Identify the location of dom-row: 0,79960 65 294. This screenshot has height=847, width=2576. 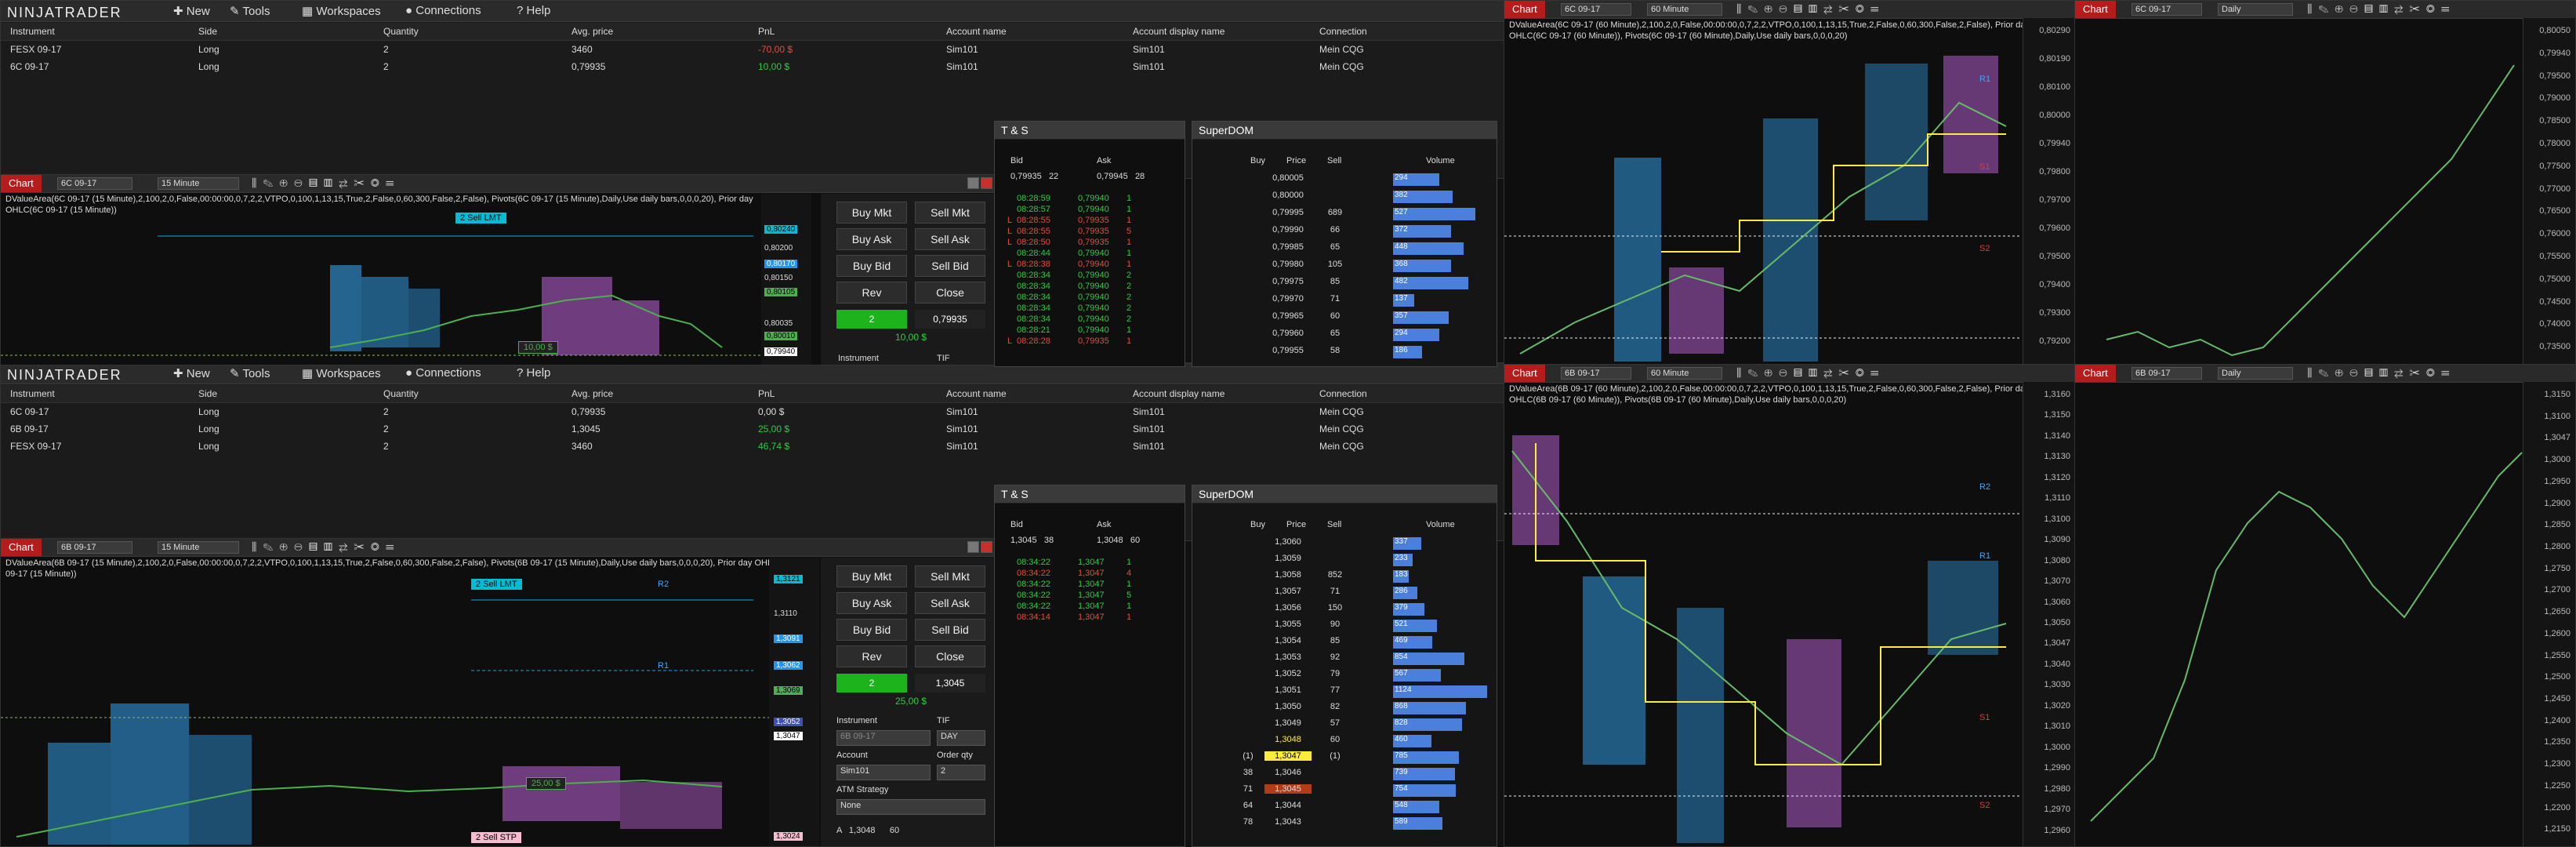
(1344, 337).